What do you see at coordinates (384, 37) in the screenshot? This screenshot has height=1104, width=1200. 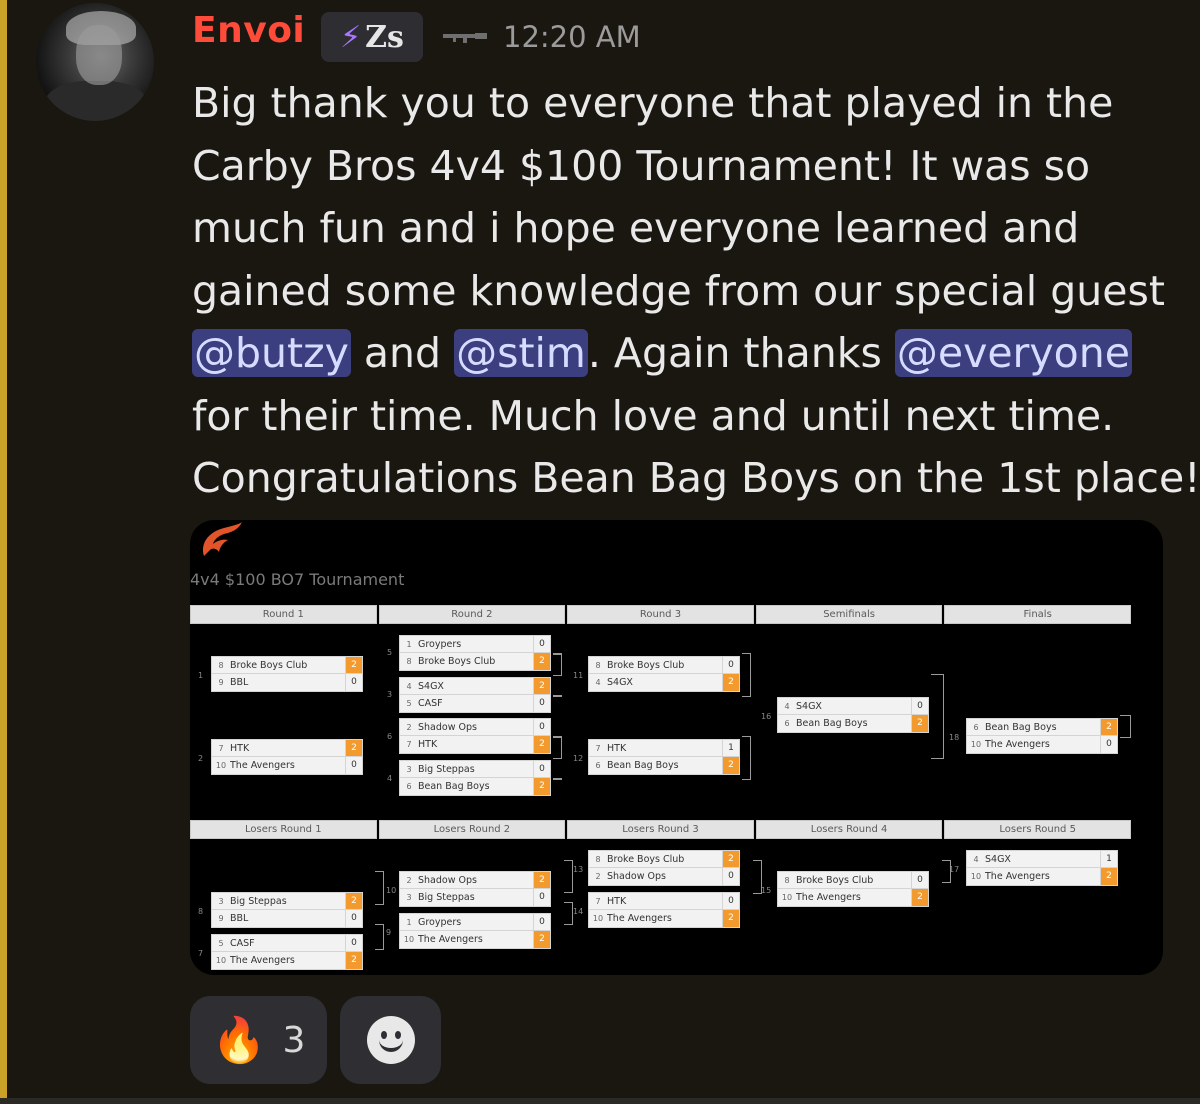 I see `server-tag-text: Zs` at bounding box center [384, 37].